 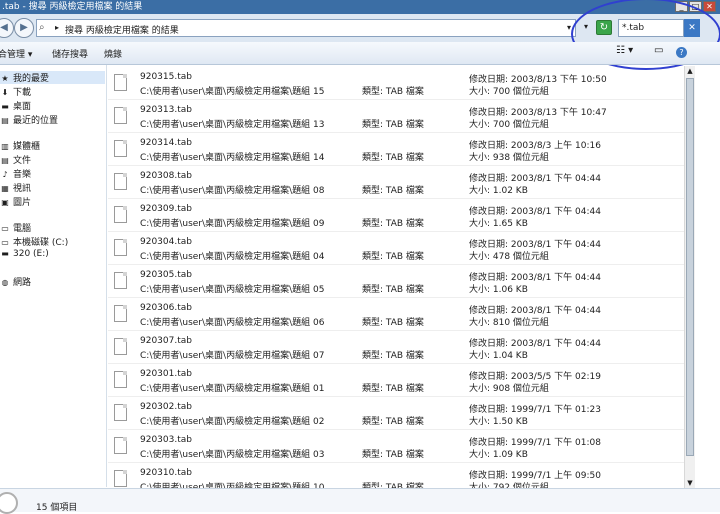 I want to click on file-name: 920304.tab, so click(x=166, y=242).